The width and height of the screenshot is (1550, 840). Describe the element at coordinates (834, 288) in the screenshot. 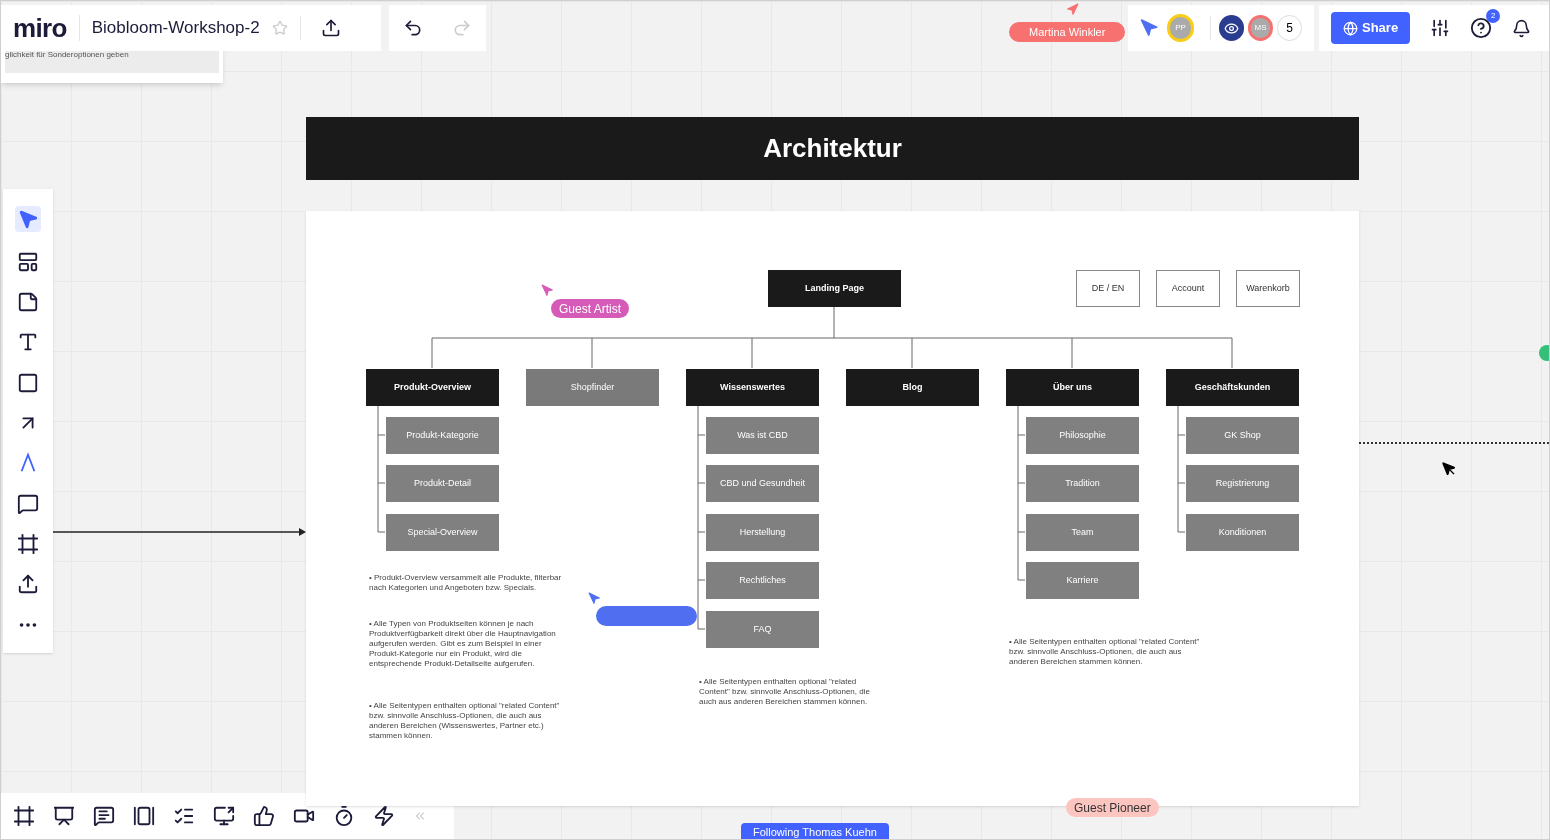

I see `page-node: Landing Page` at that location.